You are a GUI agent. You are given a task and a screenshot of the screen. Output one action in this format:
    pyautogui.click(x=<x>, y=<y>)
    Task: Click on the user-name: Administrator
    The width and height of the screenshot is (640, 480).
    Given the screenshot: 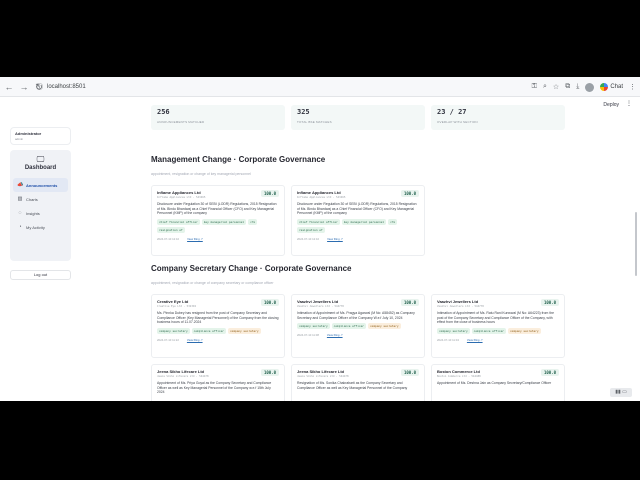 What is the action you would take?
    pyautogui.click(x=28, y=133)
    